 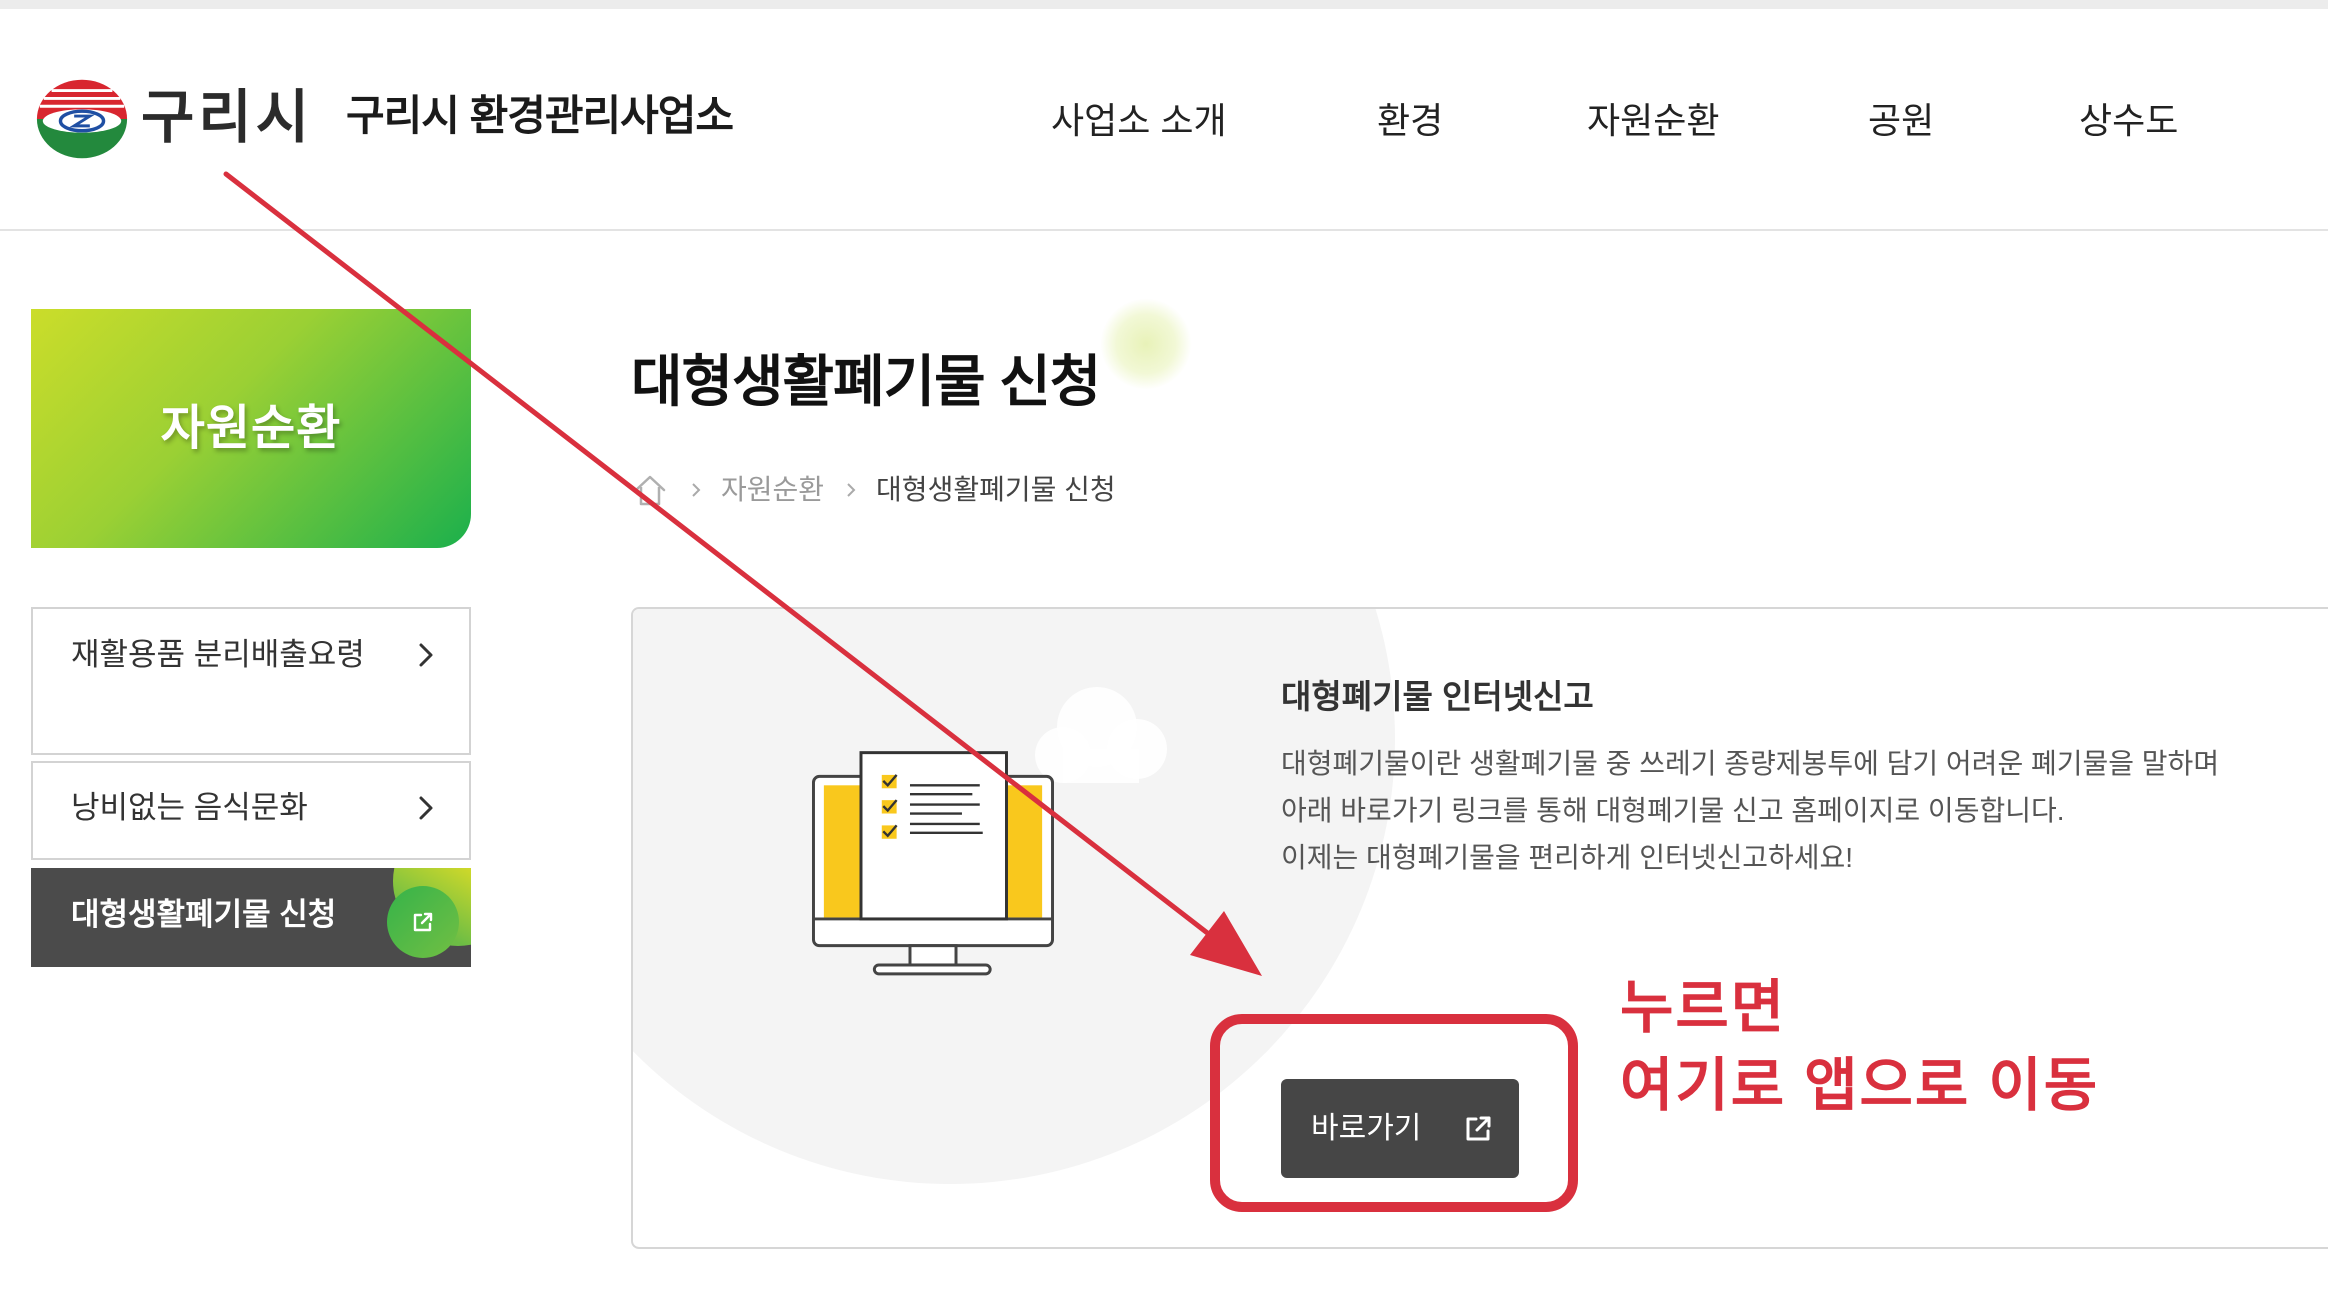 I want to click on title-glow-decoration, so click(x=1146, y=344).